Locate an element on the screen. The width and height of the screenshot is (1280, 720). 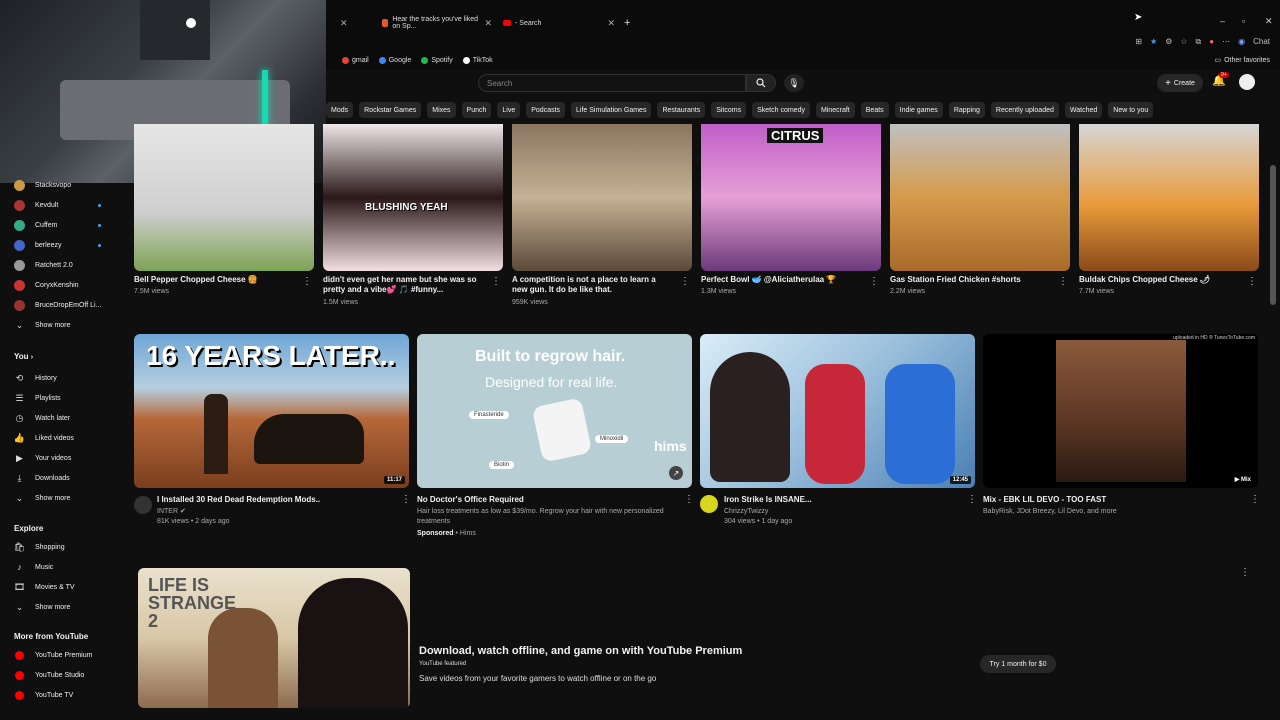
notifications-button: 🔔 9+ is located at coordinates (1220, 79).